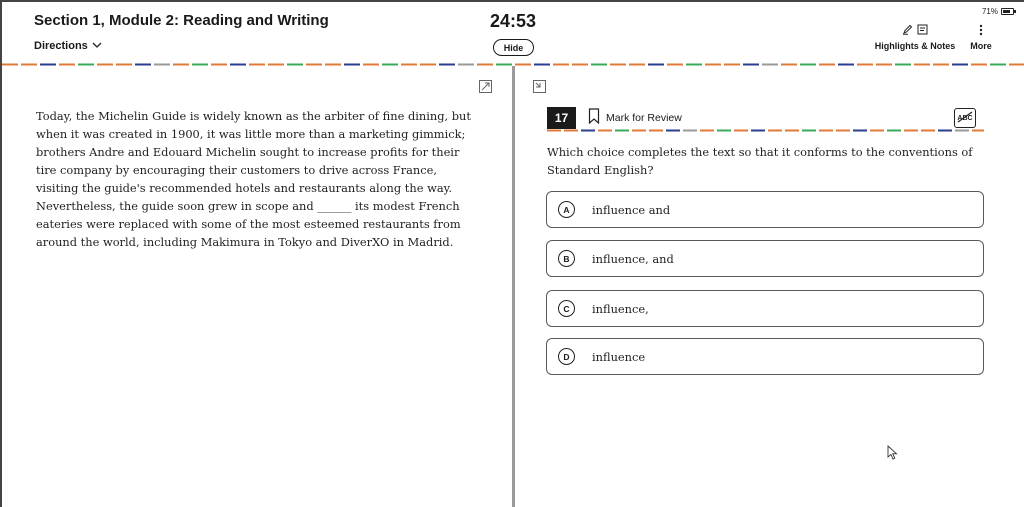 The height and width of the screenshot is (507, 1024). Describe the element at coordinates (644, 117) in the screenshot. I see `mark-for-review-label: Mark for Review` at that location.